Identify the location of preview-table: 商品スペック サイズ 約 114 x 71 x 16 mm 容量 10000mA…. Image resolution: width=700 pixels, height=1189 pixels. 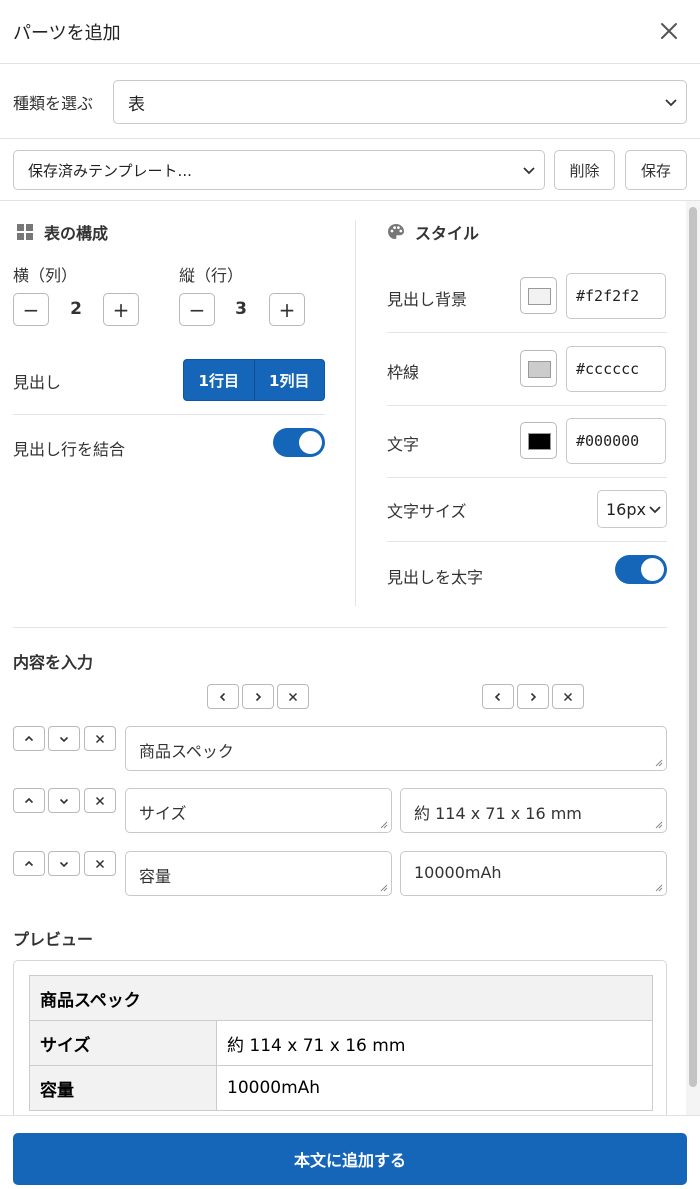
(341, 1043).